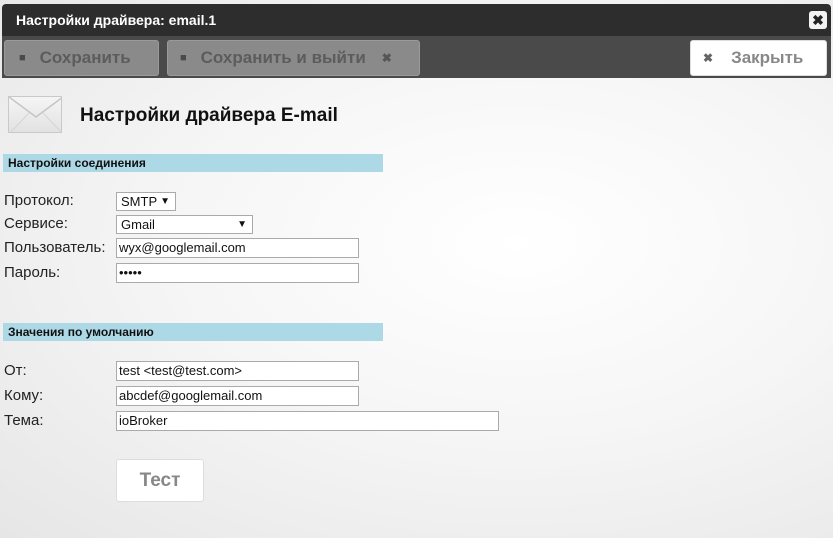 This screenshot has width=833, height=538. I want to click on close-button: ✖ Закрыть, so click(758, 58).